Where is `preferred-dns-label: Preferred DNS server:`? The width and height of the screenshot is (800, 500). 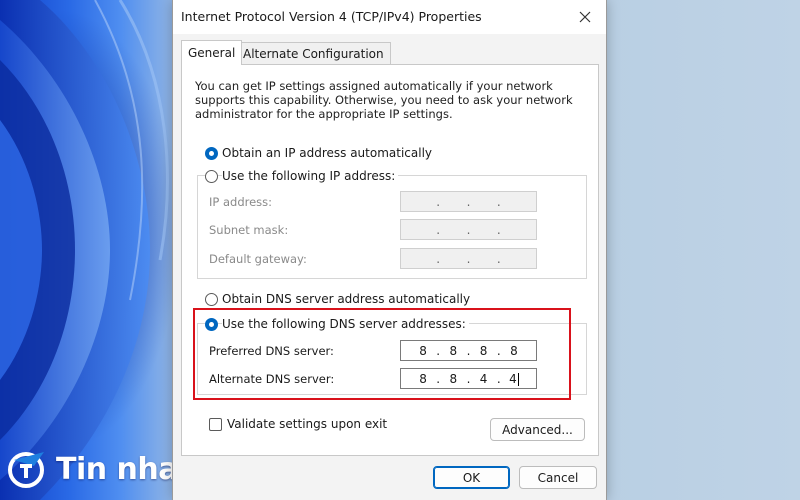 preferred-dns-label: Preferred DNS server: is located at coordinates (271, 351).